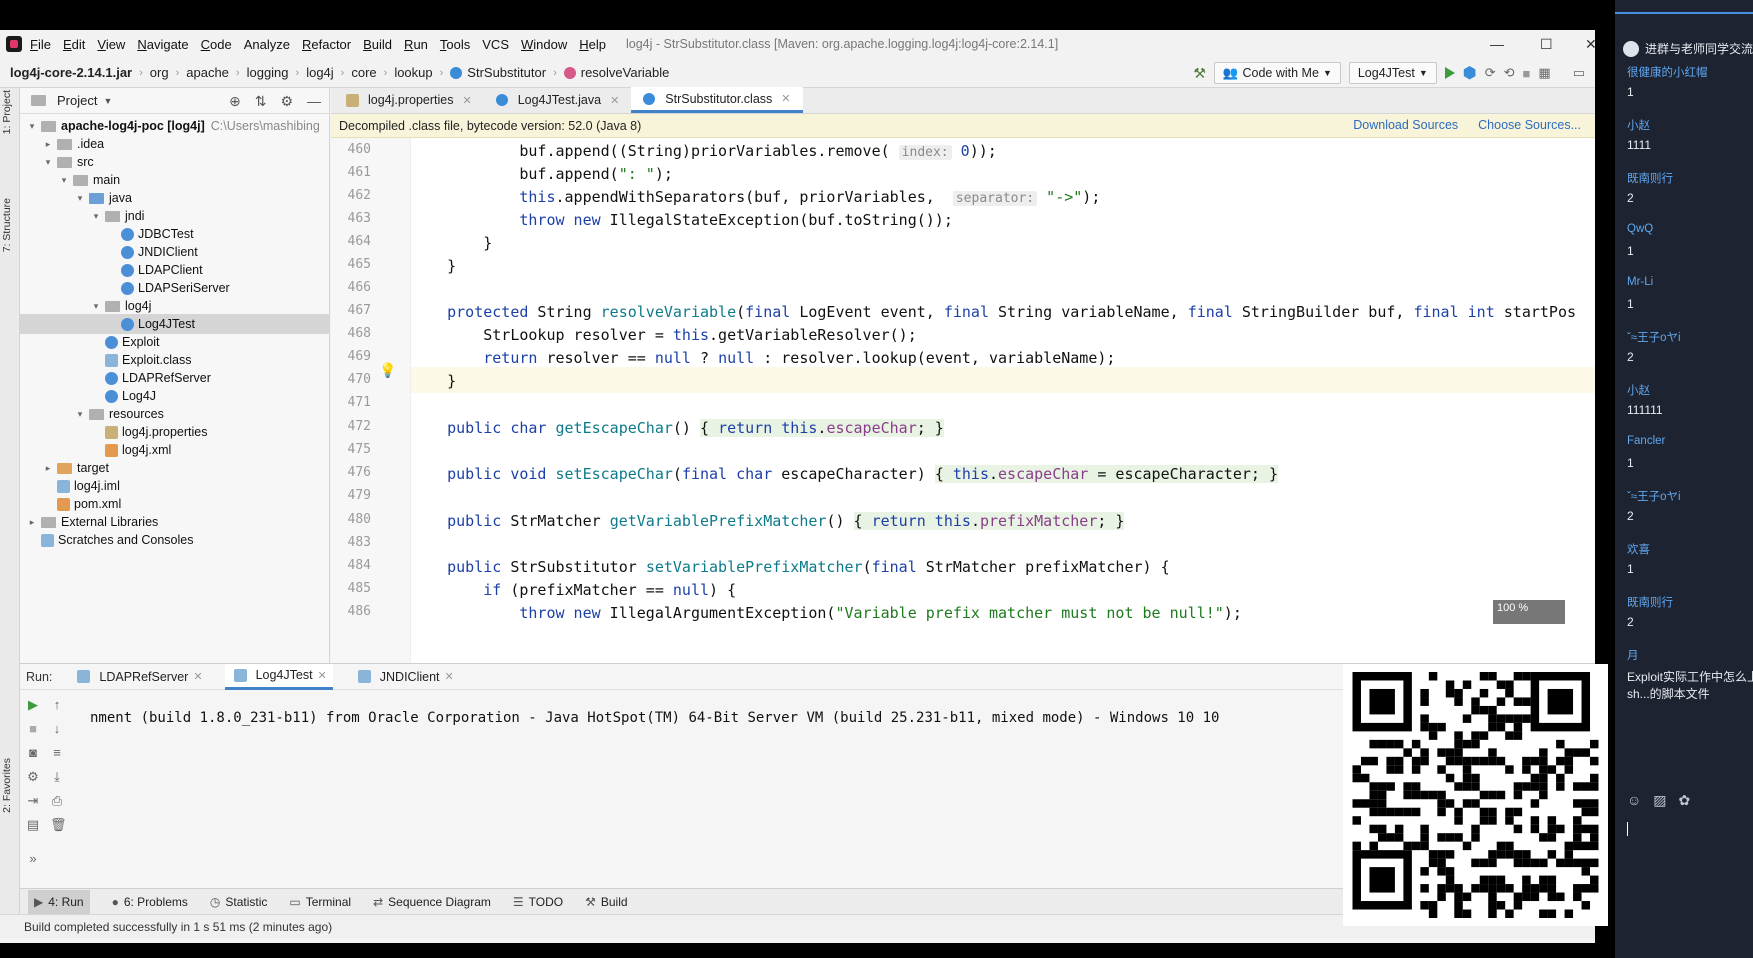  Describe the element at coordinates (57, 705) in the screenshot. I see `arrow-up-icon: ↑` at that location.